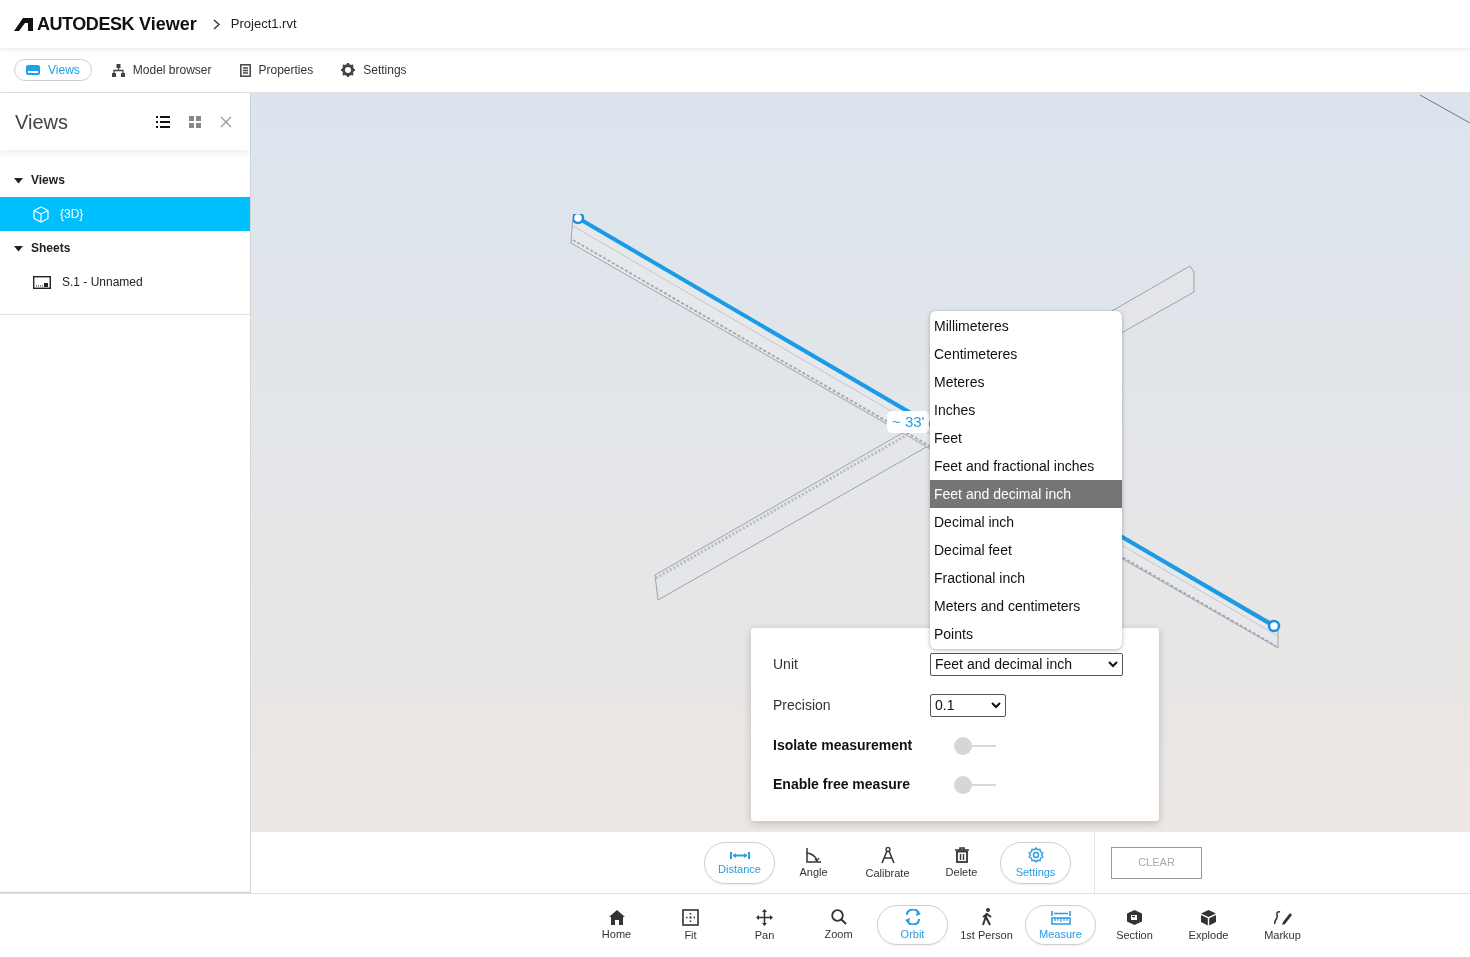 The width and height of the screenshot is (1470, 957). Describe the element at coordinates (912, 917) in the screenshot. I see `orbit-icon` at that location.